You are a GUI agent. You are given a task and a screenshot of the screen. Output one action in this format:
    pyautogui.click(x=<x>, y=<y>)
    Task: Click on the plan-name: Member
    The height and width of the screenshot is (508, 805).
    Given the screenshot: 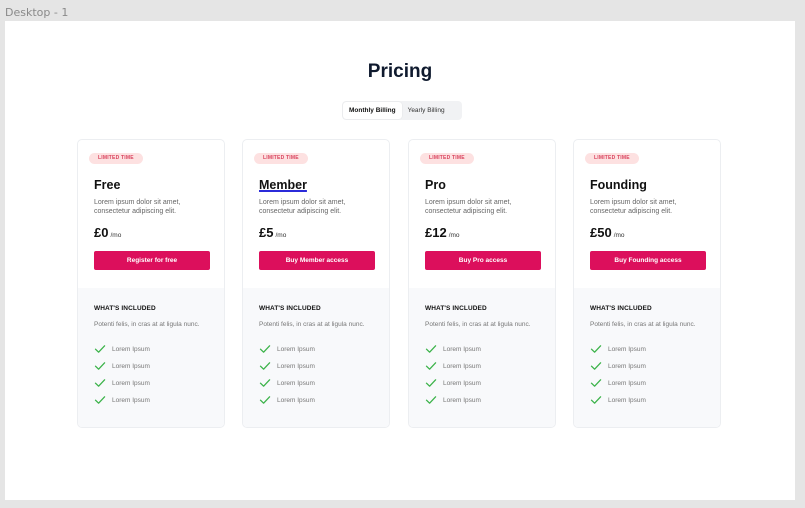 What is the action you would take?
    pyautogui.click(x=283, y=185)
    